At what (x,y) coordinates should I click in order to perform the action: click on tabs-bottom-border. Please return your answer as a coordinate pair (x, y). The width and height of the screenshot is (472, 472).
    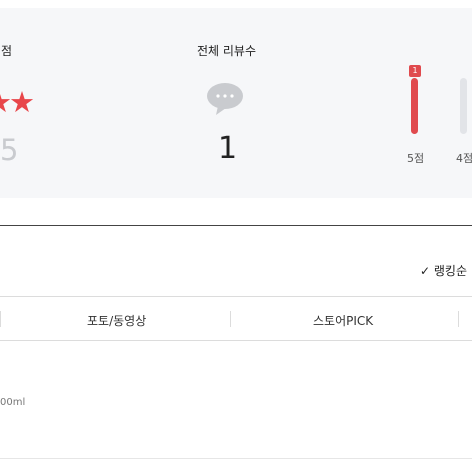
    Looking at the image, I should click on (236, 340).